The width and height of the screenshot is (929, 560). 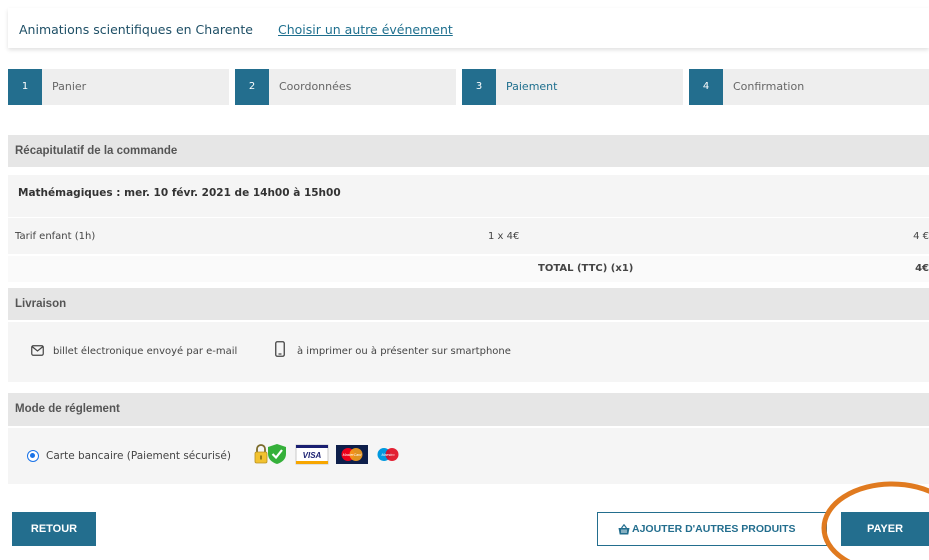 I want to click on card-payment-radio, so click(x=33, y=456).